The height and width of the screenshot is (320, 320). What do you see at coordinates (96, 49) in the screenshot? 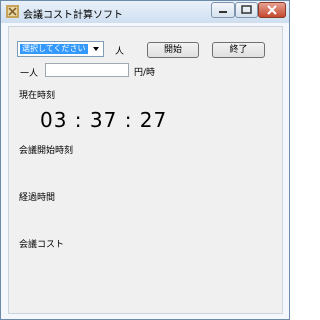
I see `chevron-down-icon` at bounding box center [96, 49].